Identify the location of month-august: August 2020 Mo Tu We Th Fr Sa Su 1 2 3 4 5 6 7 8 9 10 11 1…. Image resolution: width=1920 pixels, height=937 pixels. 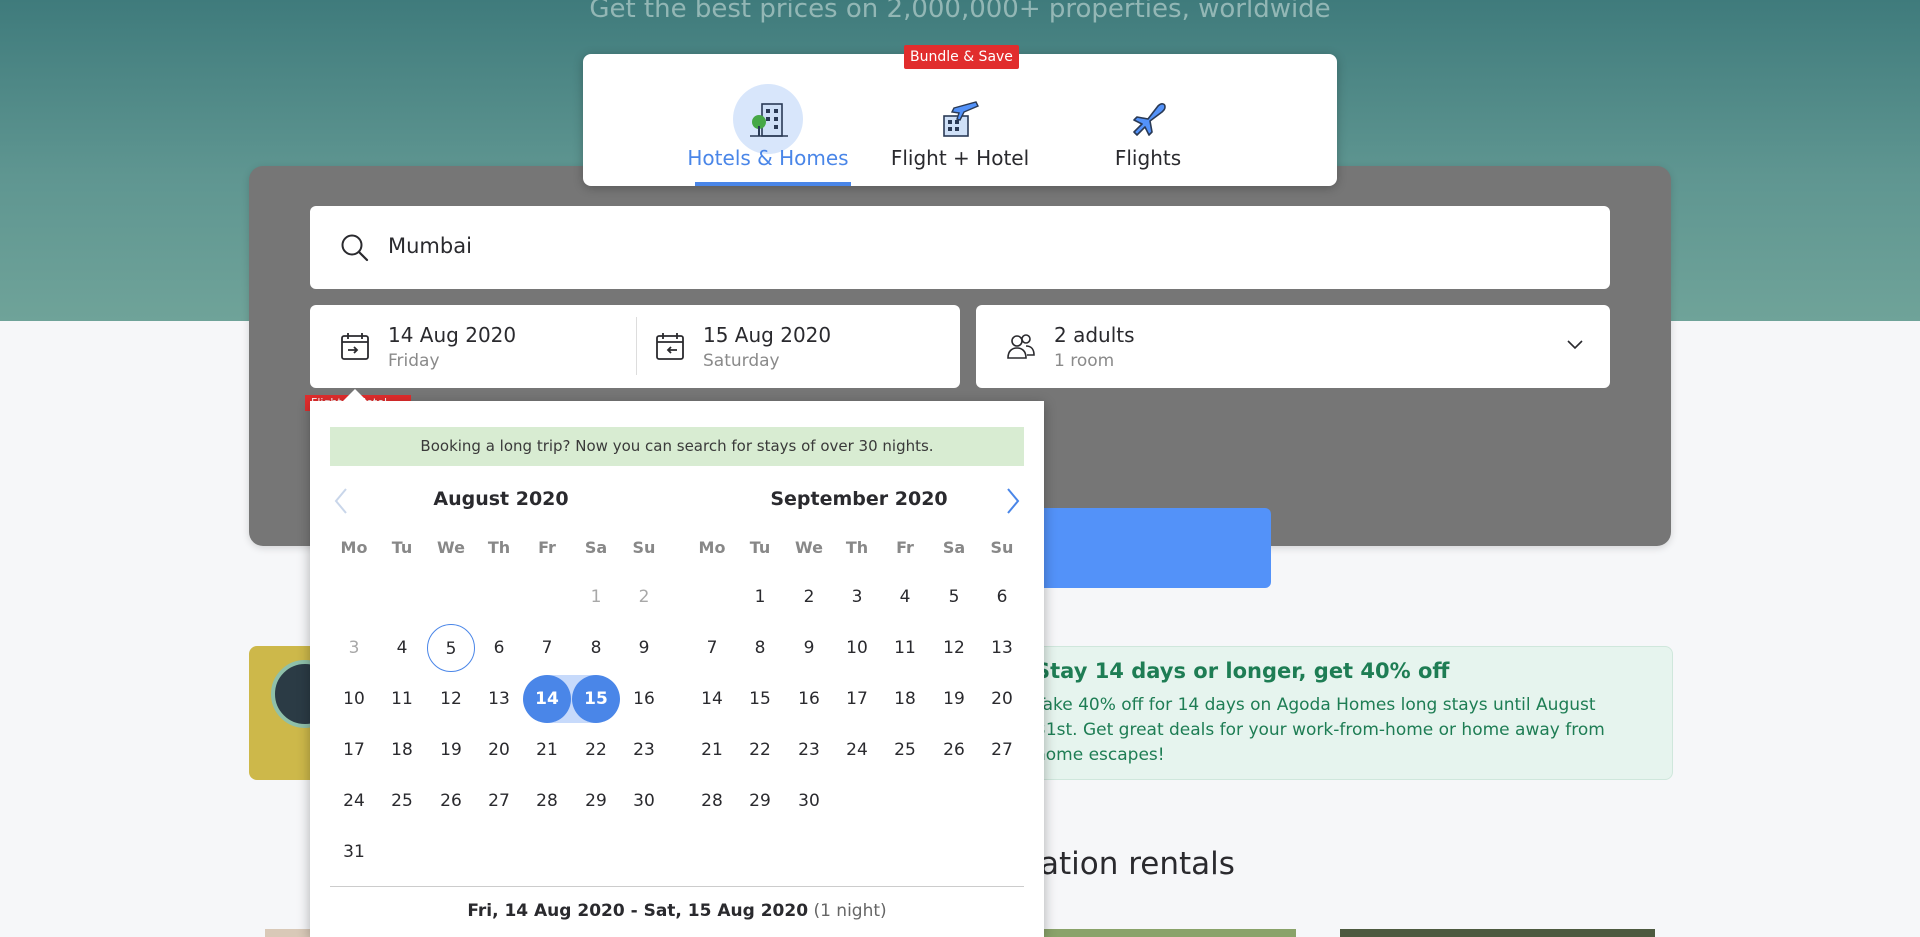
(501, 631).